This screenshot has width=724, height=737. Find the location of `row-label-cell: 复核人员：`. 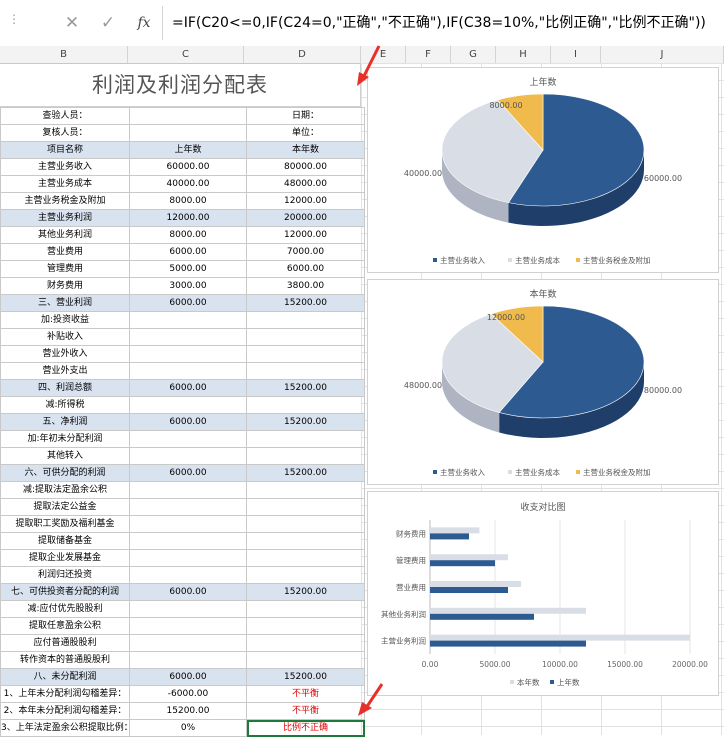

row-label-cell: 复核人员： is located at coordinates (65, 133).